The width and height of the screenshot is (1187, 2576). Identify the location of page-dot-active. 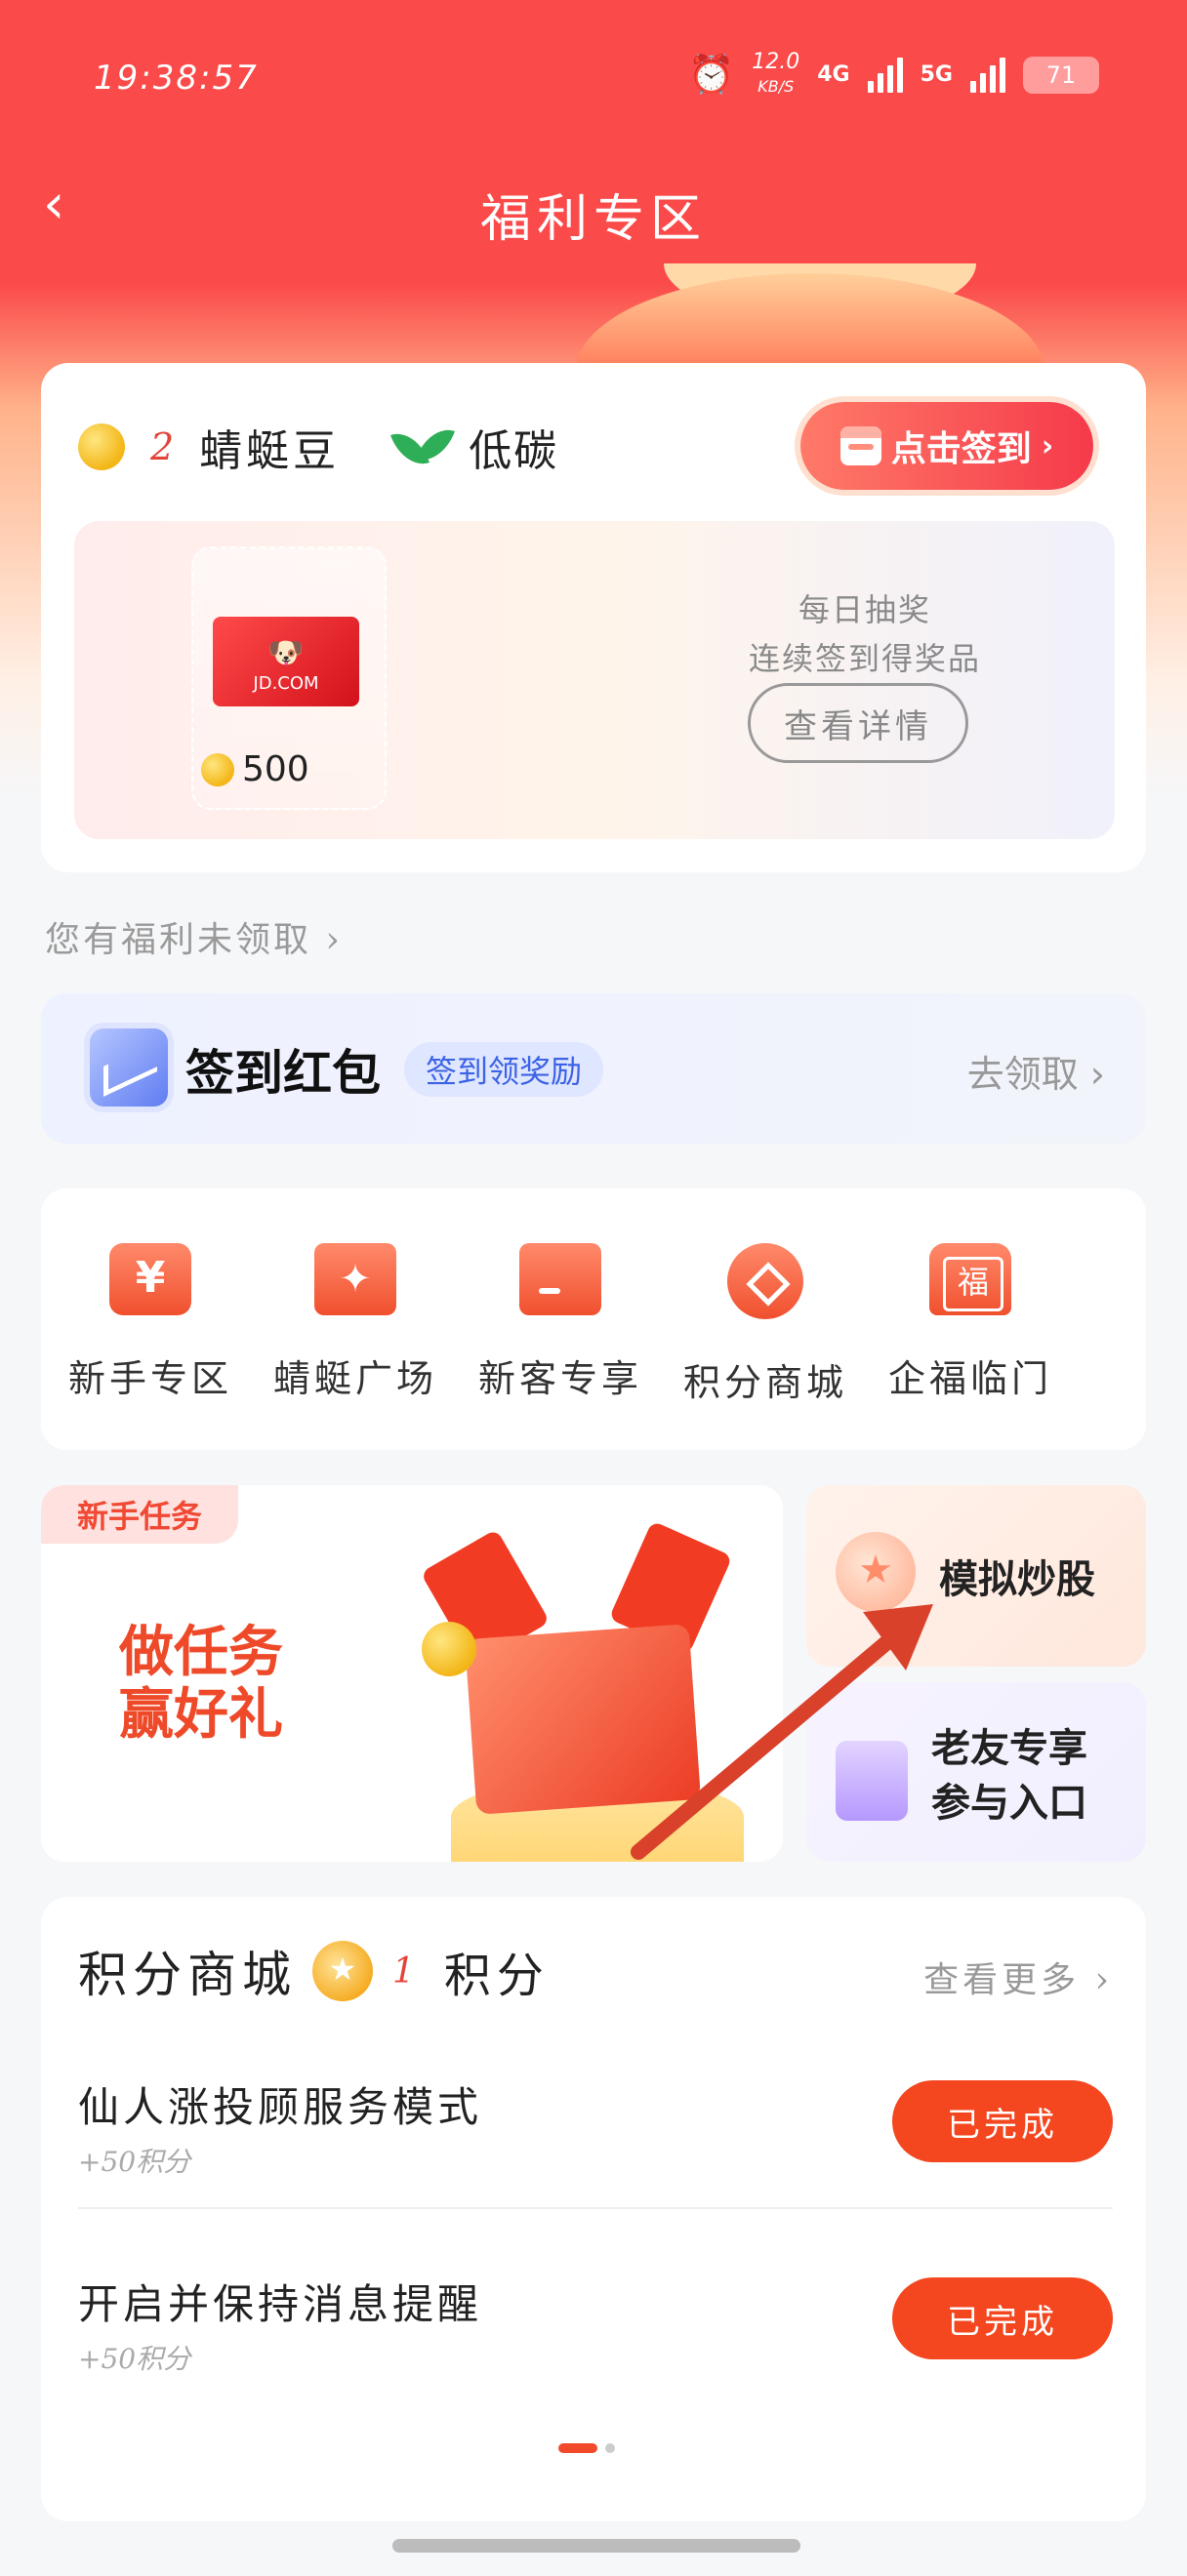
(577, 2448).